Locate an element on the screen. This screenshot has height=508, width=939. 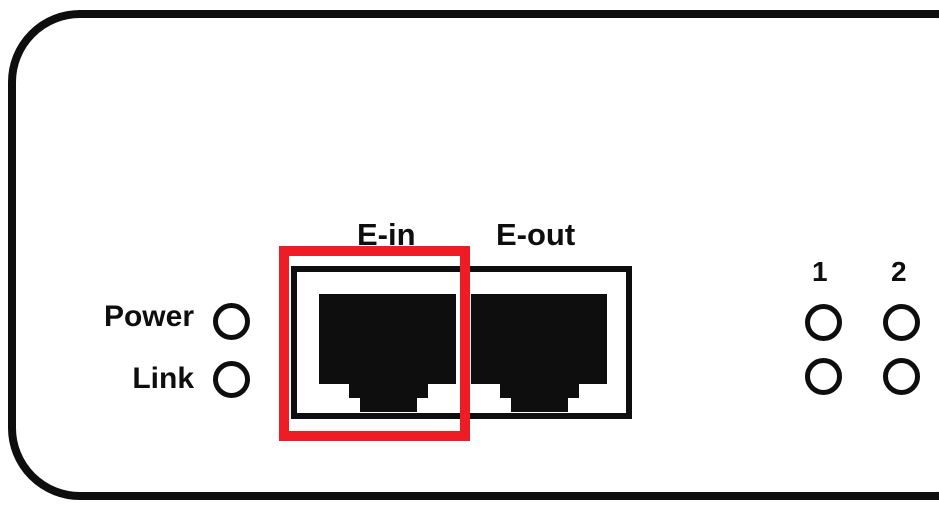
rj45-jack-icon is located at coordinates (535, 353).